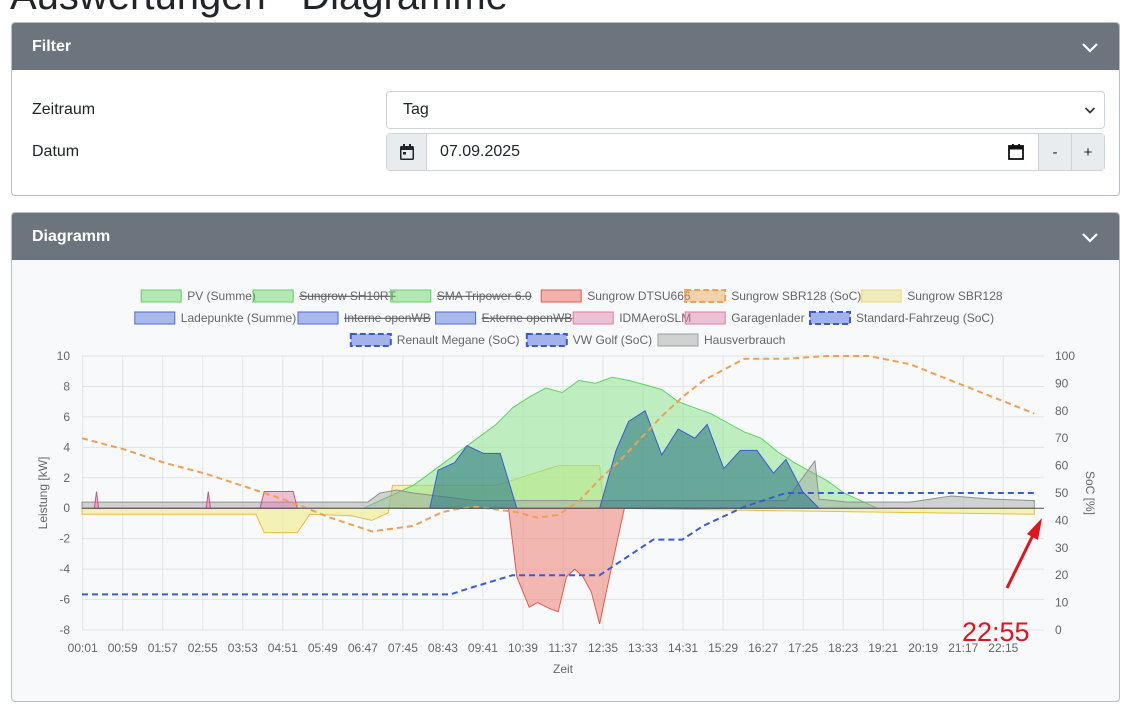  What do you see at coordinates (1016, 152) in the screenshot?
I see `date-picker-icon` at bounding box center [1016, 152].